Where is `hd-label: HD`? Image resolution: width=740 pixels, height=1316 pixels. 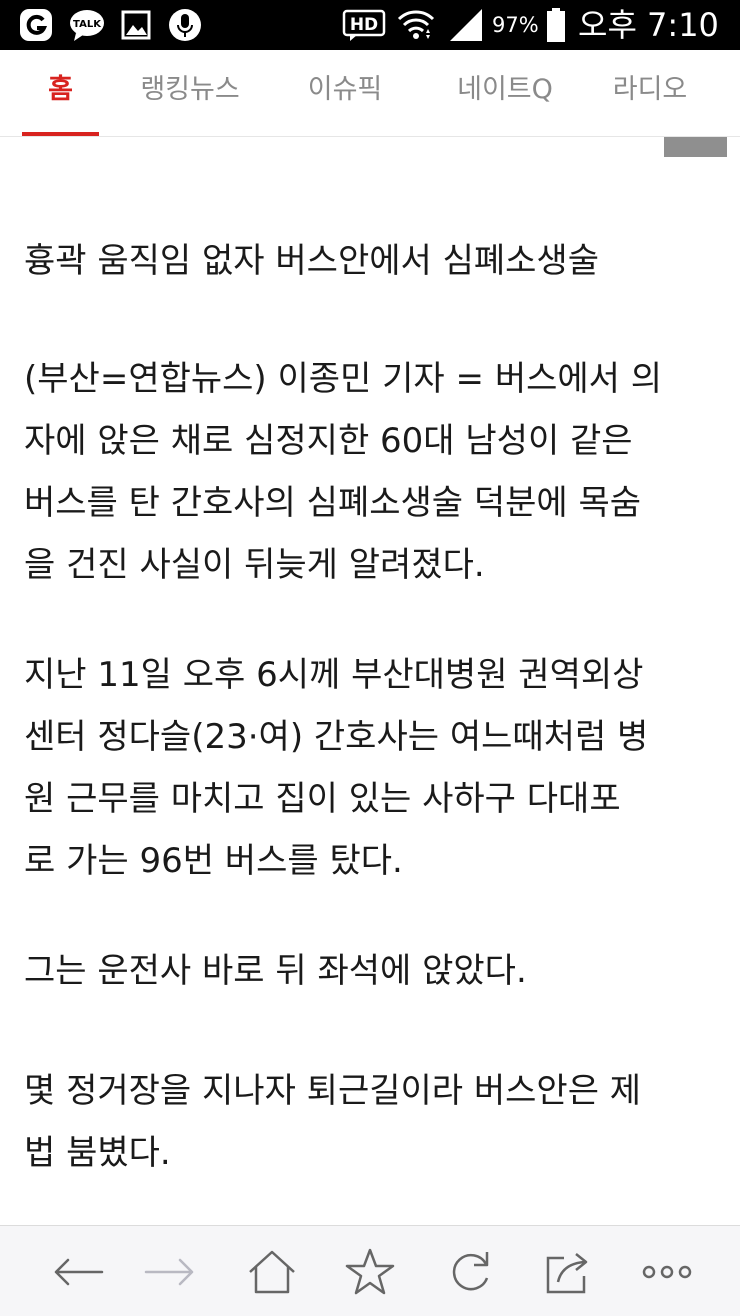
hd-label: HD is located at coordinates (364, 25).